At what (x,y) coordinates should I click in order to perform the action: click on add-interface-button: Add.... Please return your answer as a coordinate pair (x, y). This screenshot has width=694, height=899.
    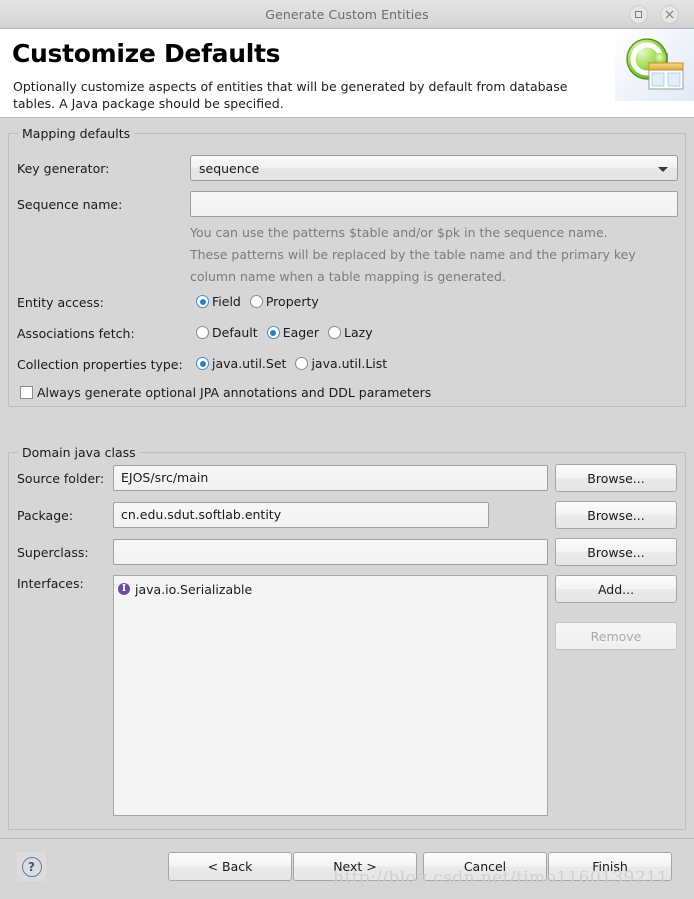
    Looking at the image, I should click on (616, 589).